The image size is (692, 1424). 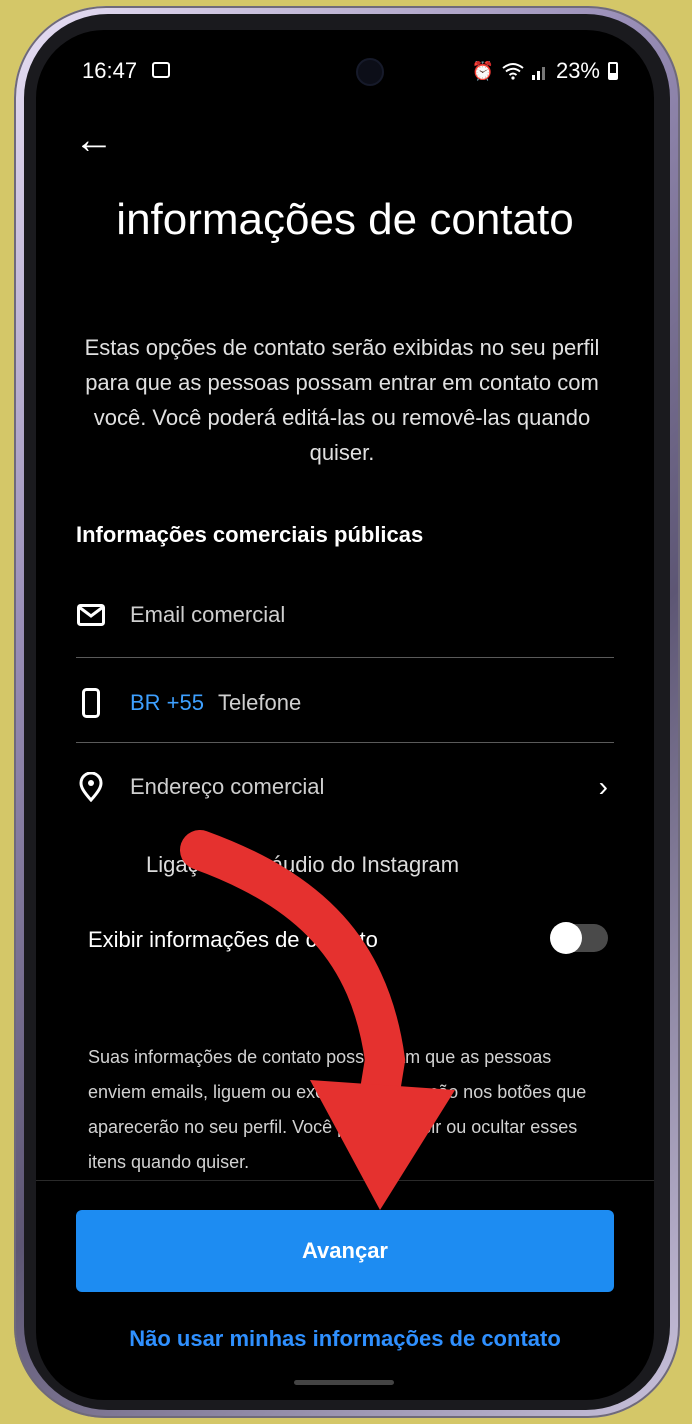 I want to click on phone-icon, so click(x=91, y=703).